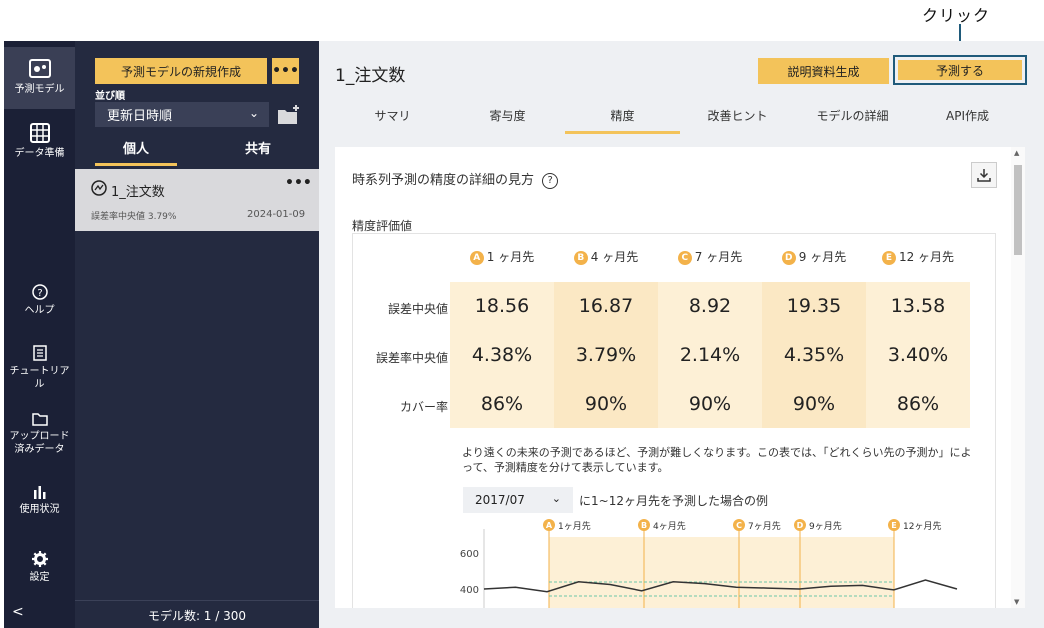 The image size is (1044, 628). Describe the element at coordinates (258, 147) in the screenshot. I see `tab-shared: 共有` at that location.